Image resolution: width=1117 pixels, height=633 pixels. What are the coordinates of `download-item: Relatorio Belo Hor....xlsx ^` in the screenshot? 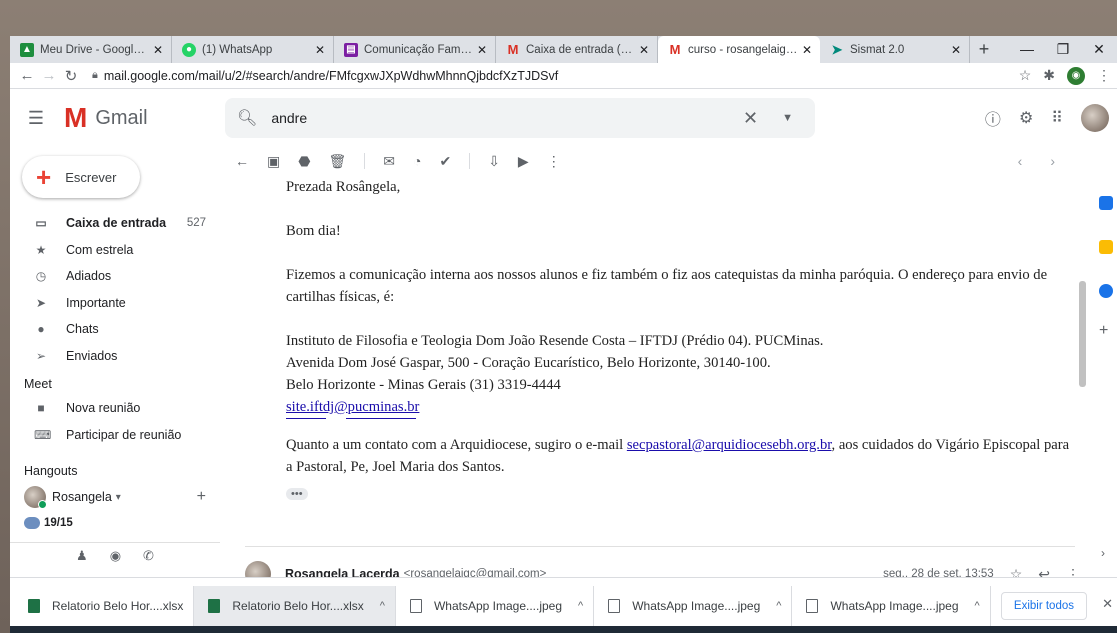 It's located at (295, 605).